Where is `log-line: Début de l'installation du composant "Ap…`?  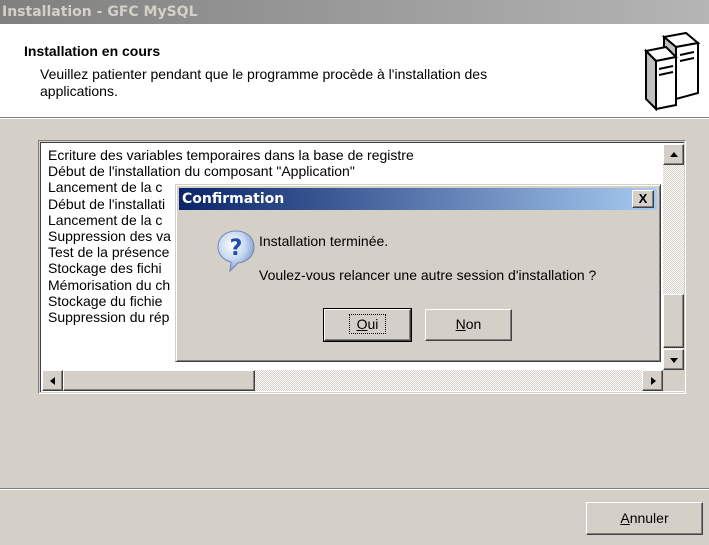 log-line: Début de l'installation du composant "Ap… is located at coordinates (201, 171).